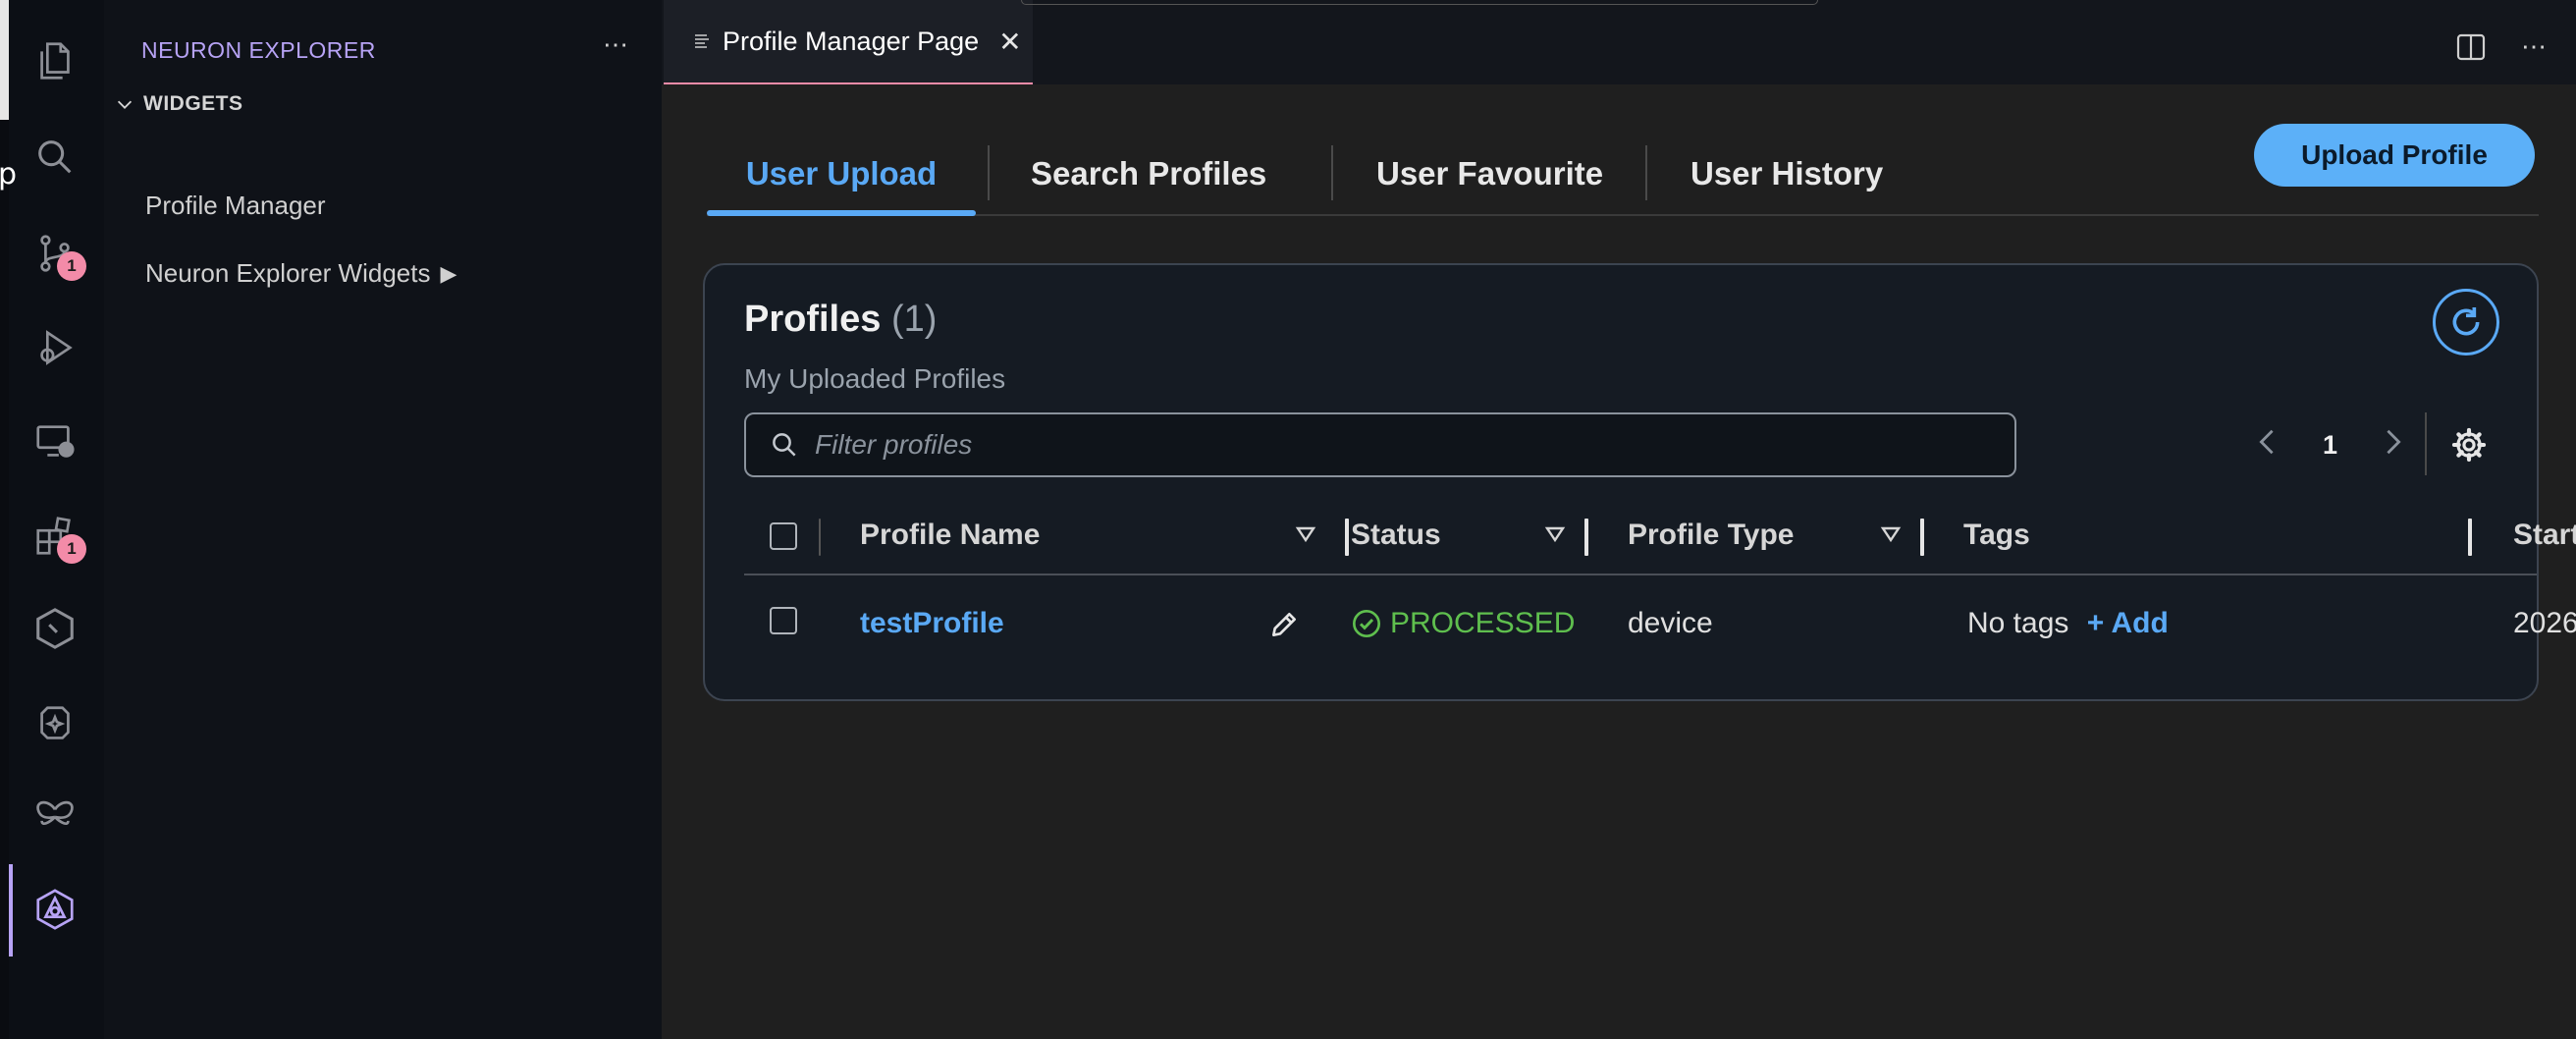 Image resolution: width=2576 pixels, height=1039 pixels. I want to click on tab-user-history: User History, so click(1786, 174).